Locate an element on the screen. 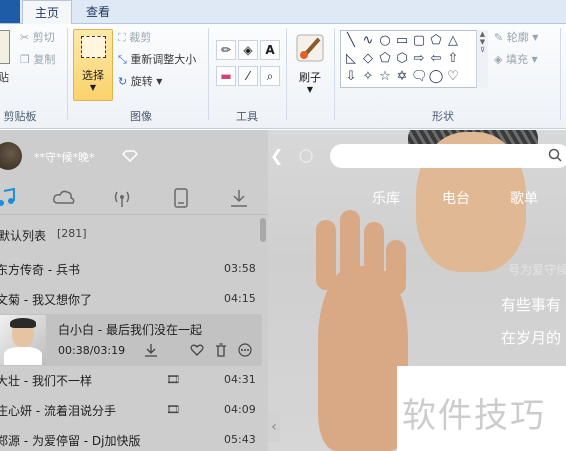 The width and height of the screenshot is (566, 451). song-title: 庄心妍 - 流着泪说分手 is located at coordinates (58, 411).